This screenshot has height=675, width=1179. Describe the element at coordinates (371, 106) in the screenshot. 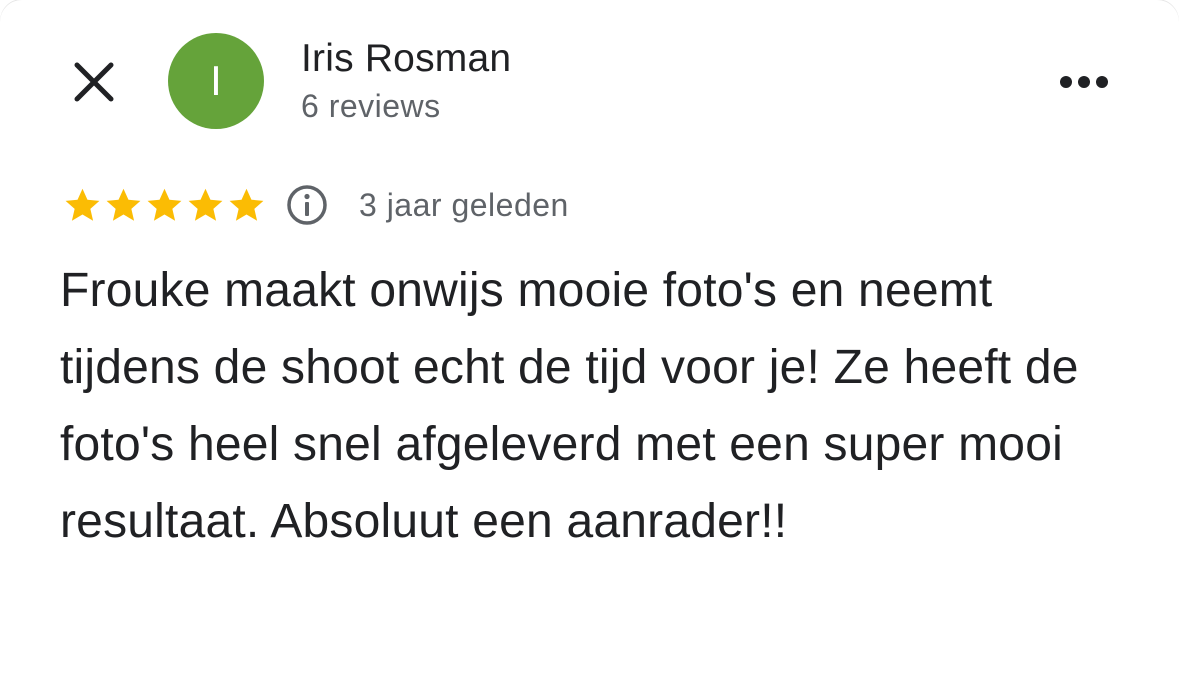

I see `reviewer-review-count: 6 reviews` at that location.